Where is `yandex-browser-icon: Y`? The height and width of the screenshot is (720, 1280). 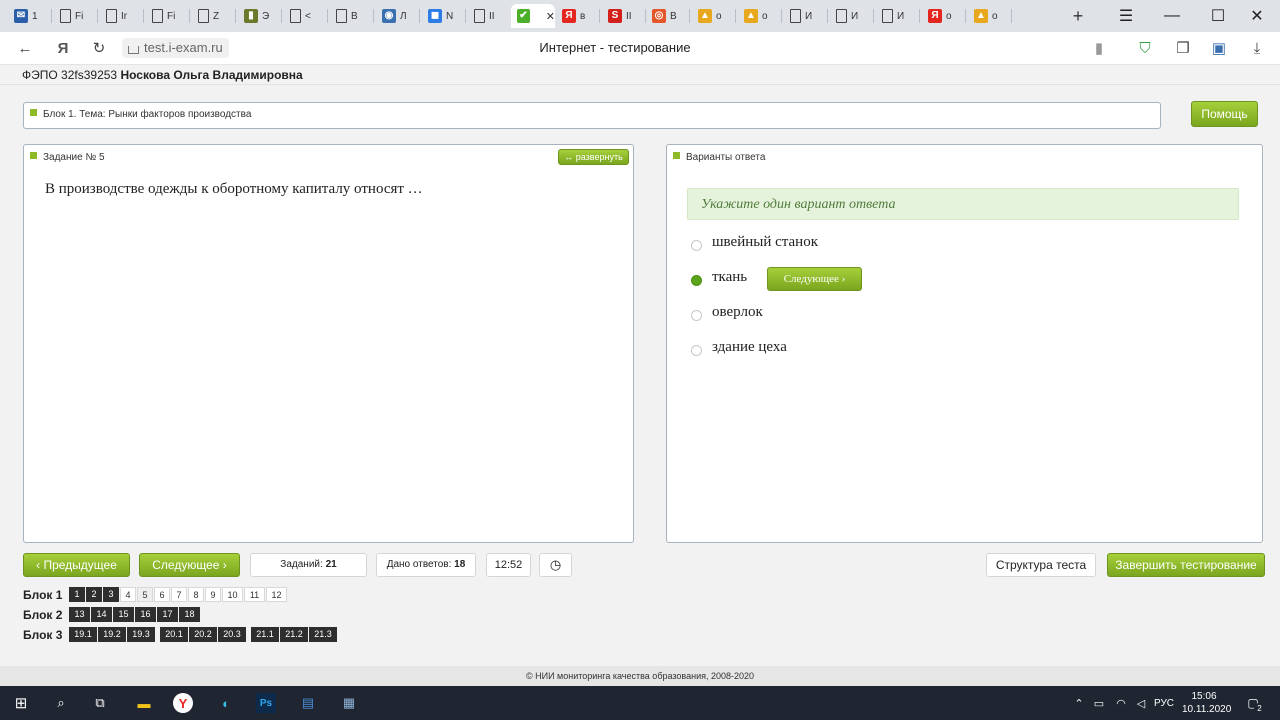
yandex-browser-icon: Y is located at coordinates (183, 703).